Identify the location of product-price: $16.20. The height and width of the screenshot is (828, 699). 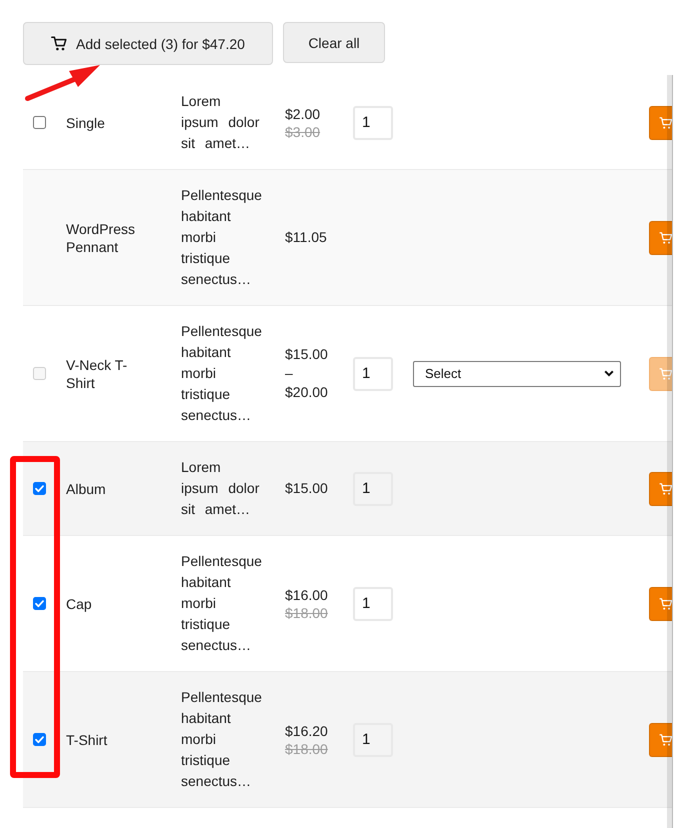
(306, 731).